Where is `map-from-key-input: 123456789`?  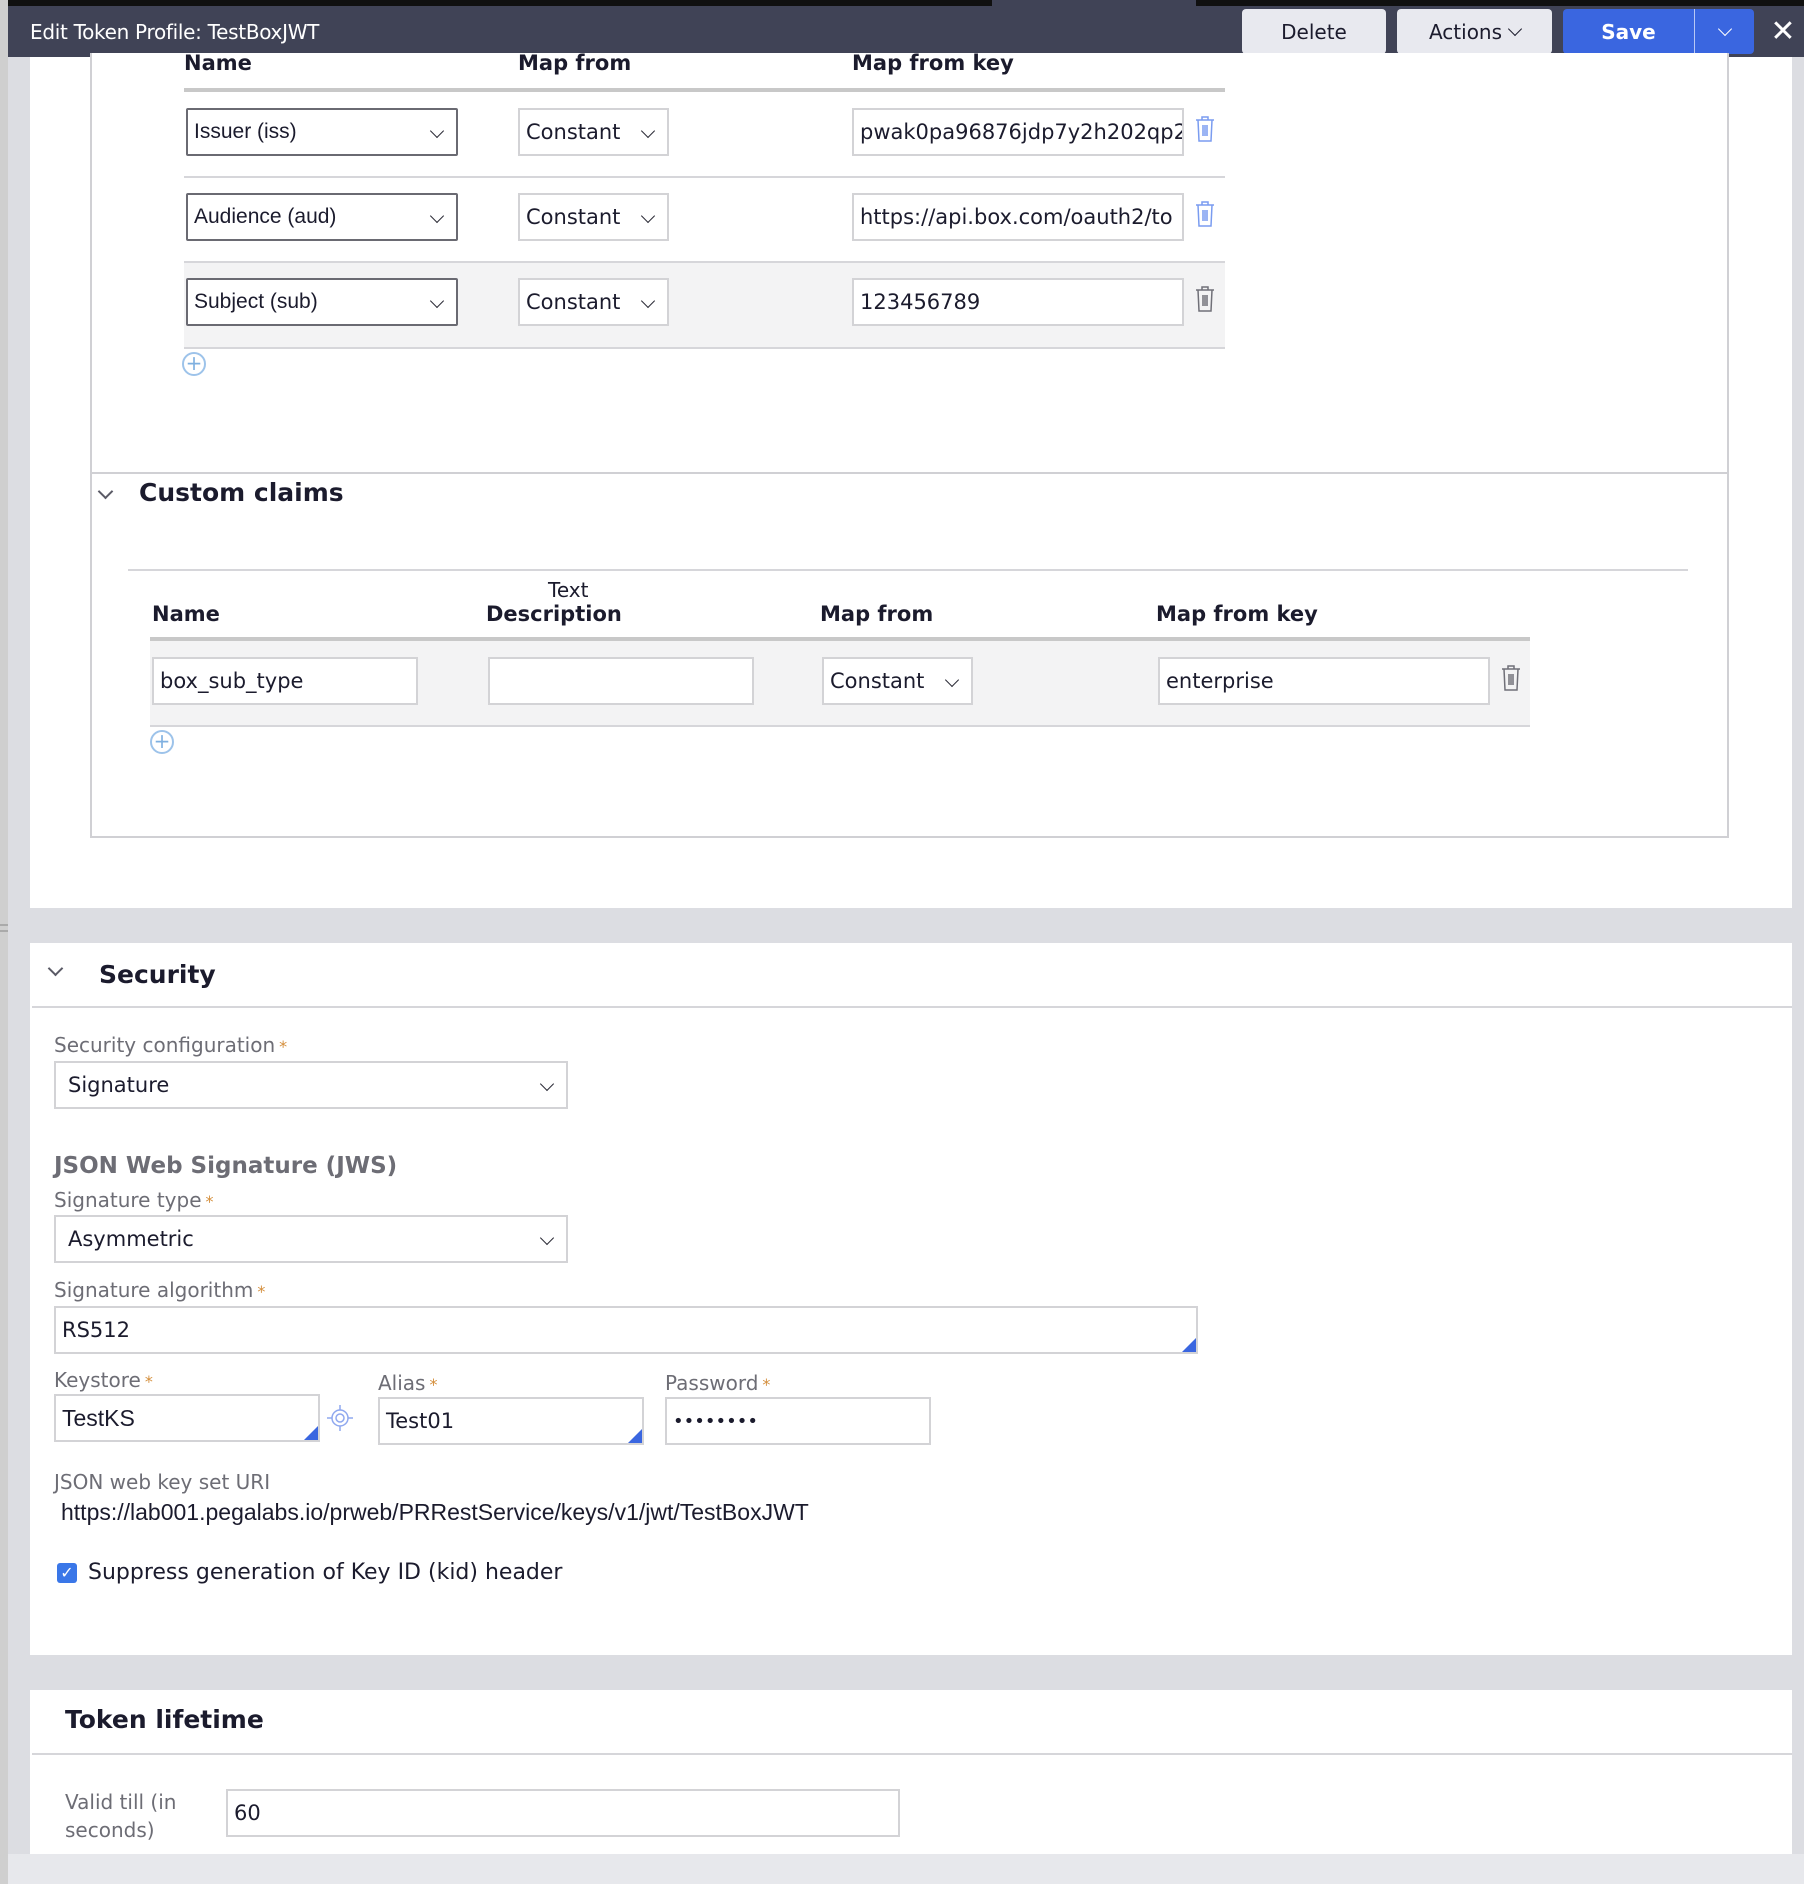 map-from-key-input: 123456789 is located at coordinates (1018, 302).